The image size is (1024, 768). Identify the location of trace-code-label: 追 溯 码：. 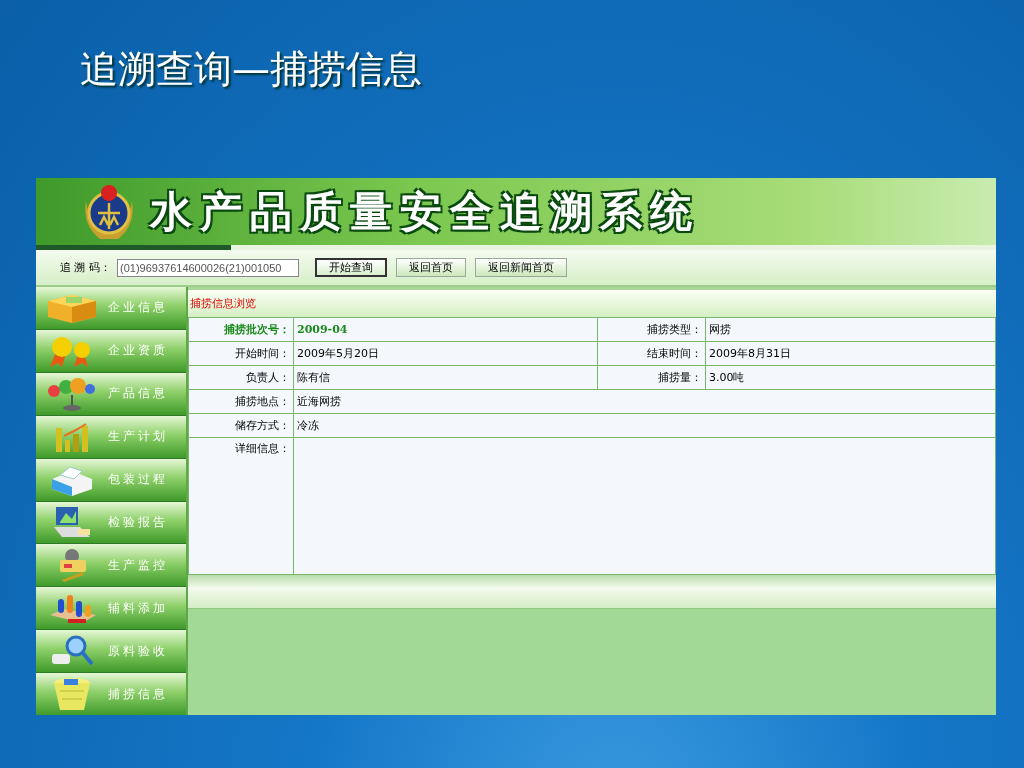
(85, 267).